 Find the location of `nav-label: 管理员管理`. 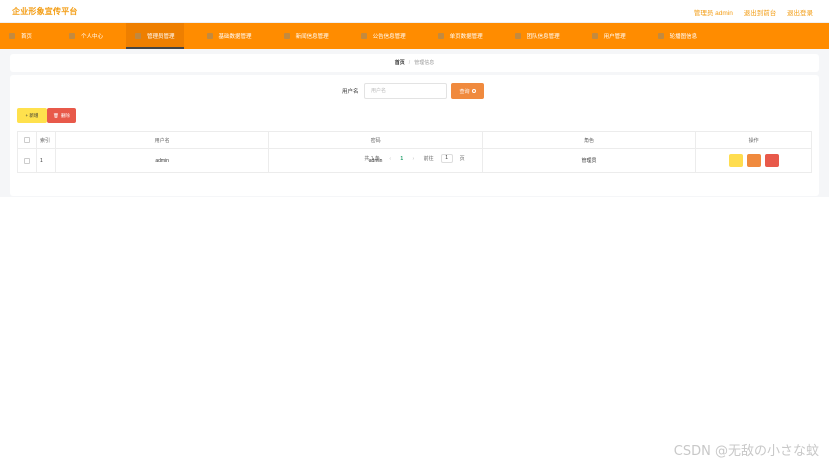

nav-label: 管理员管理 is located at coordinates (161, 37).